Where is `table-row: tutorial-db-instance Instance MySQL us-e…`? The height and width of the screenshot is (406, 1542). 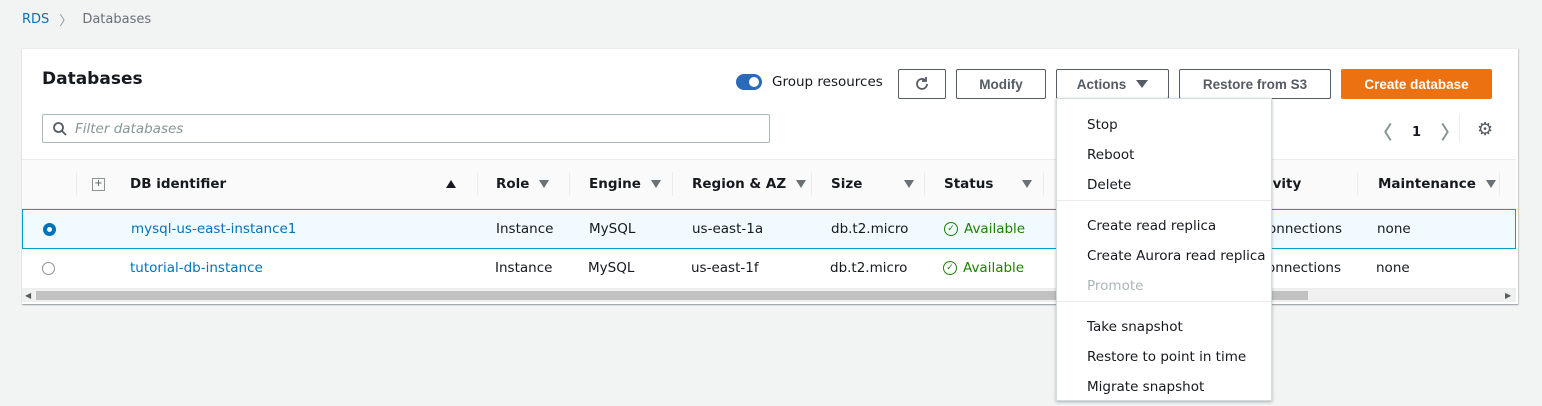
table-row: tutorial-db-instance Instance MySQL us-e… is located at coordinates (769, 269).